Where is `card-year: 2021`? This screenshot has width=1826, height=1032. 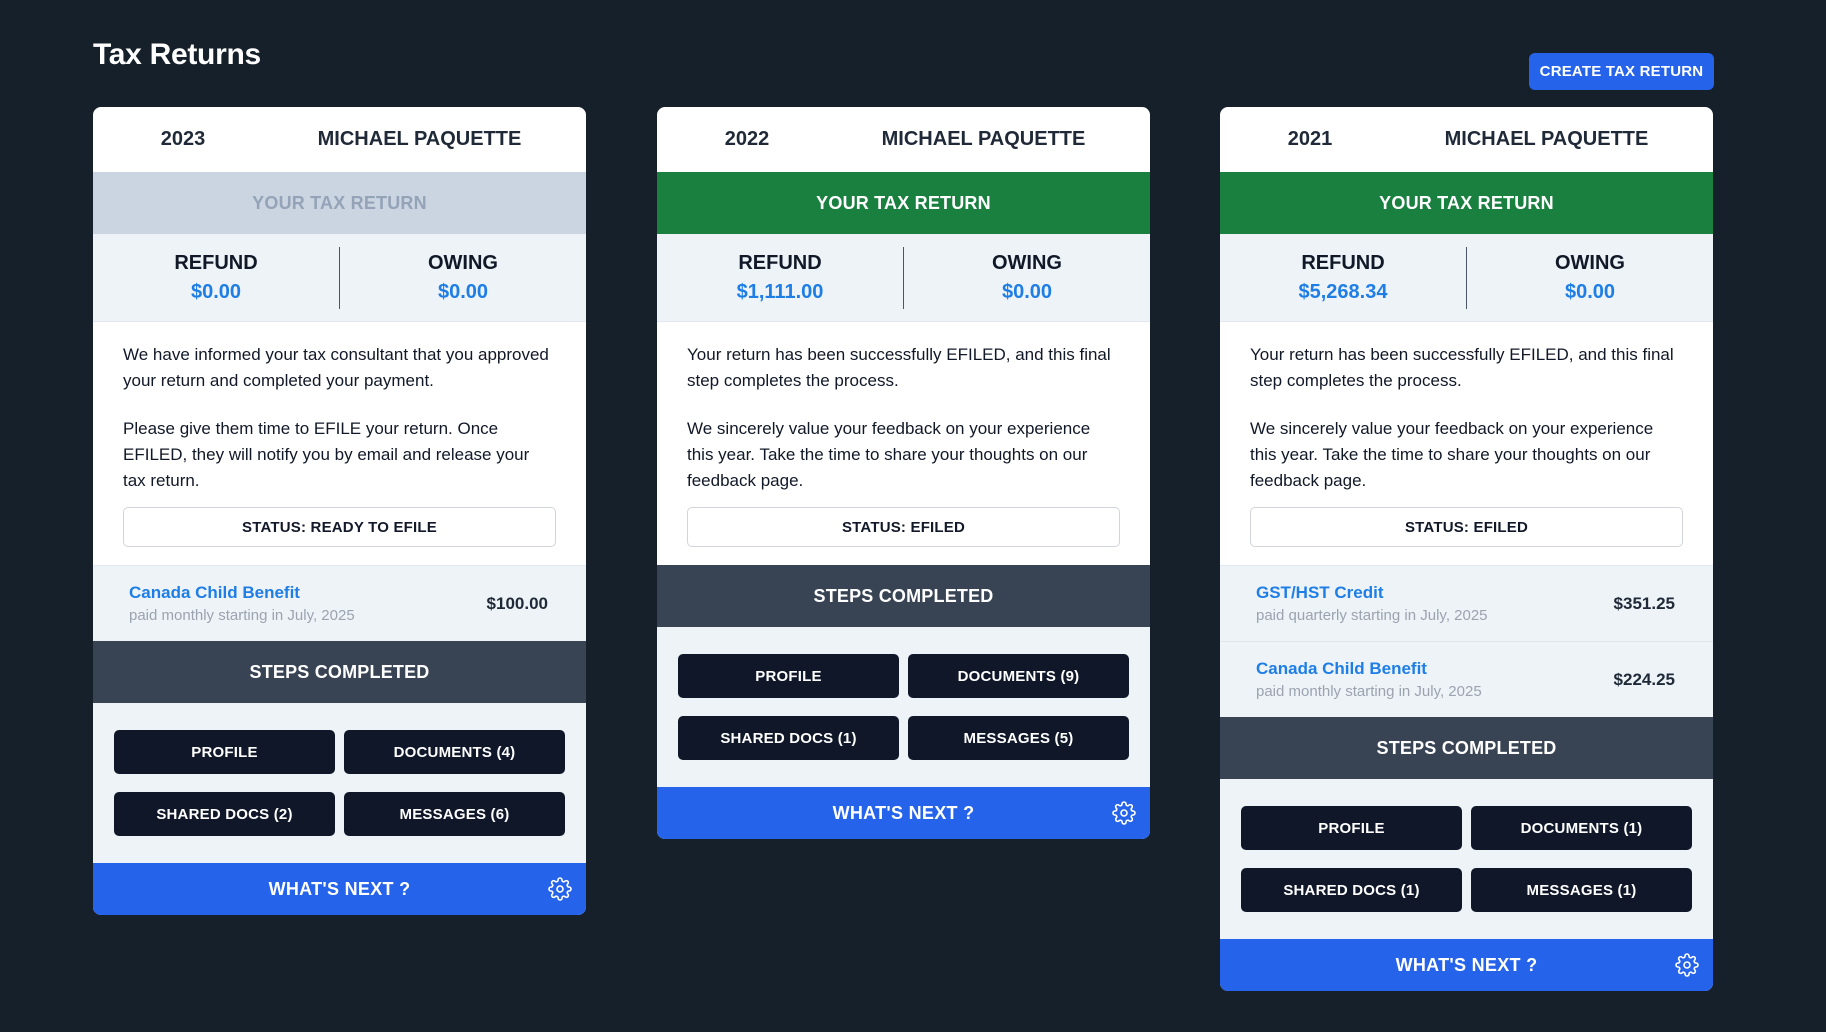
card-year: 2021 is located at coordinates (1310, 139).